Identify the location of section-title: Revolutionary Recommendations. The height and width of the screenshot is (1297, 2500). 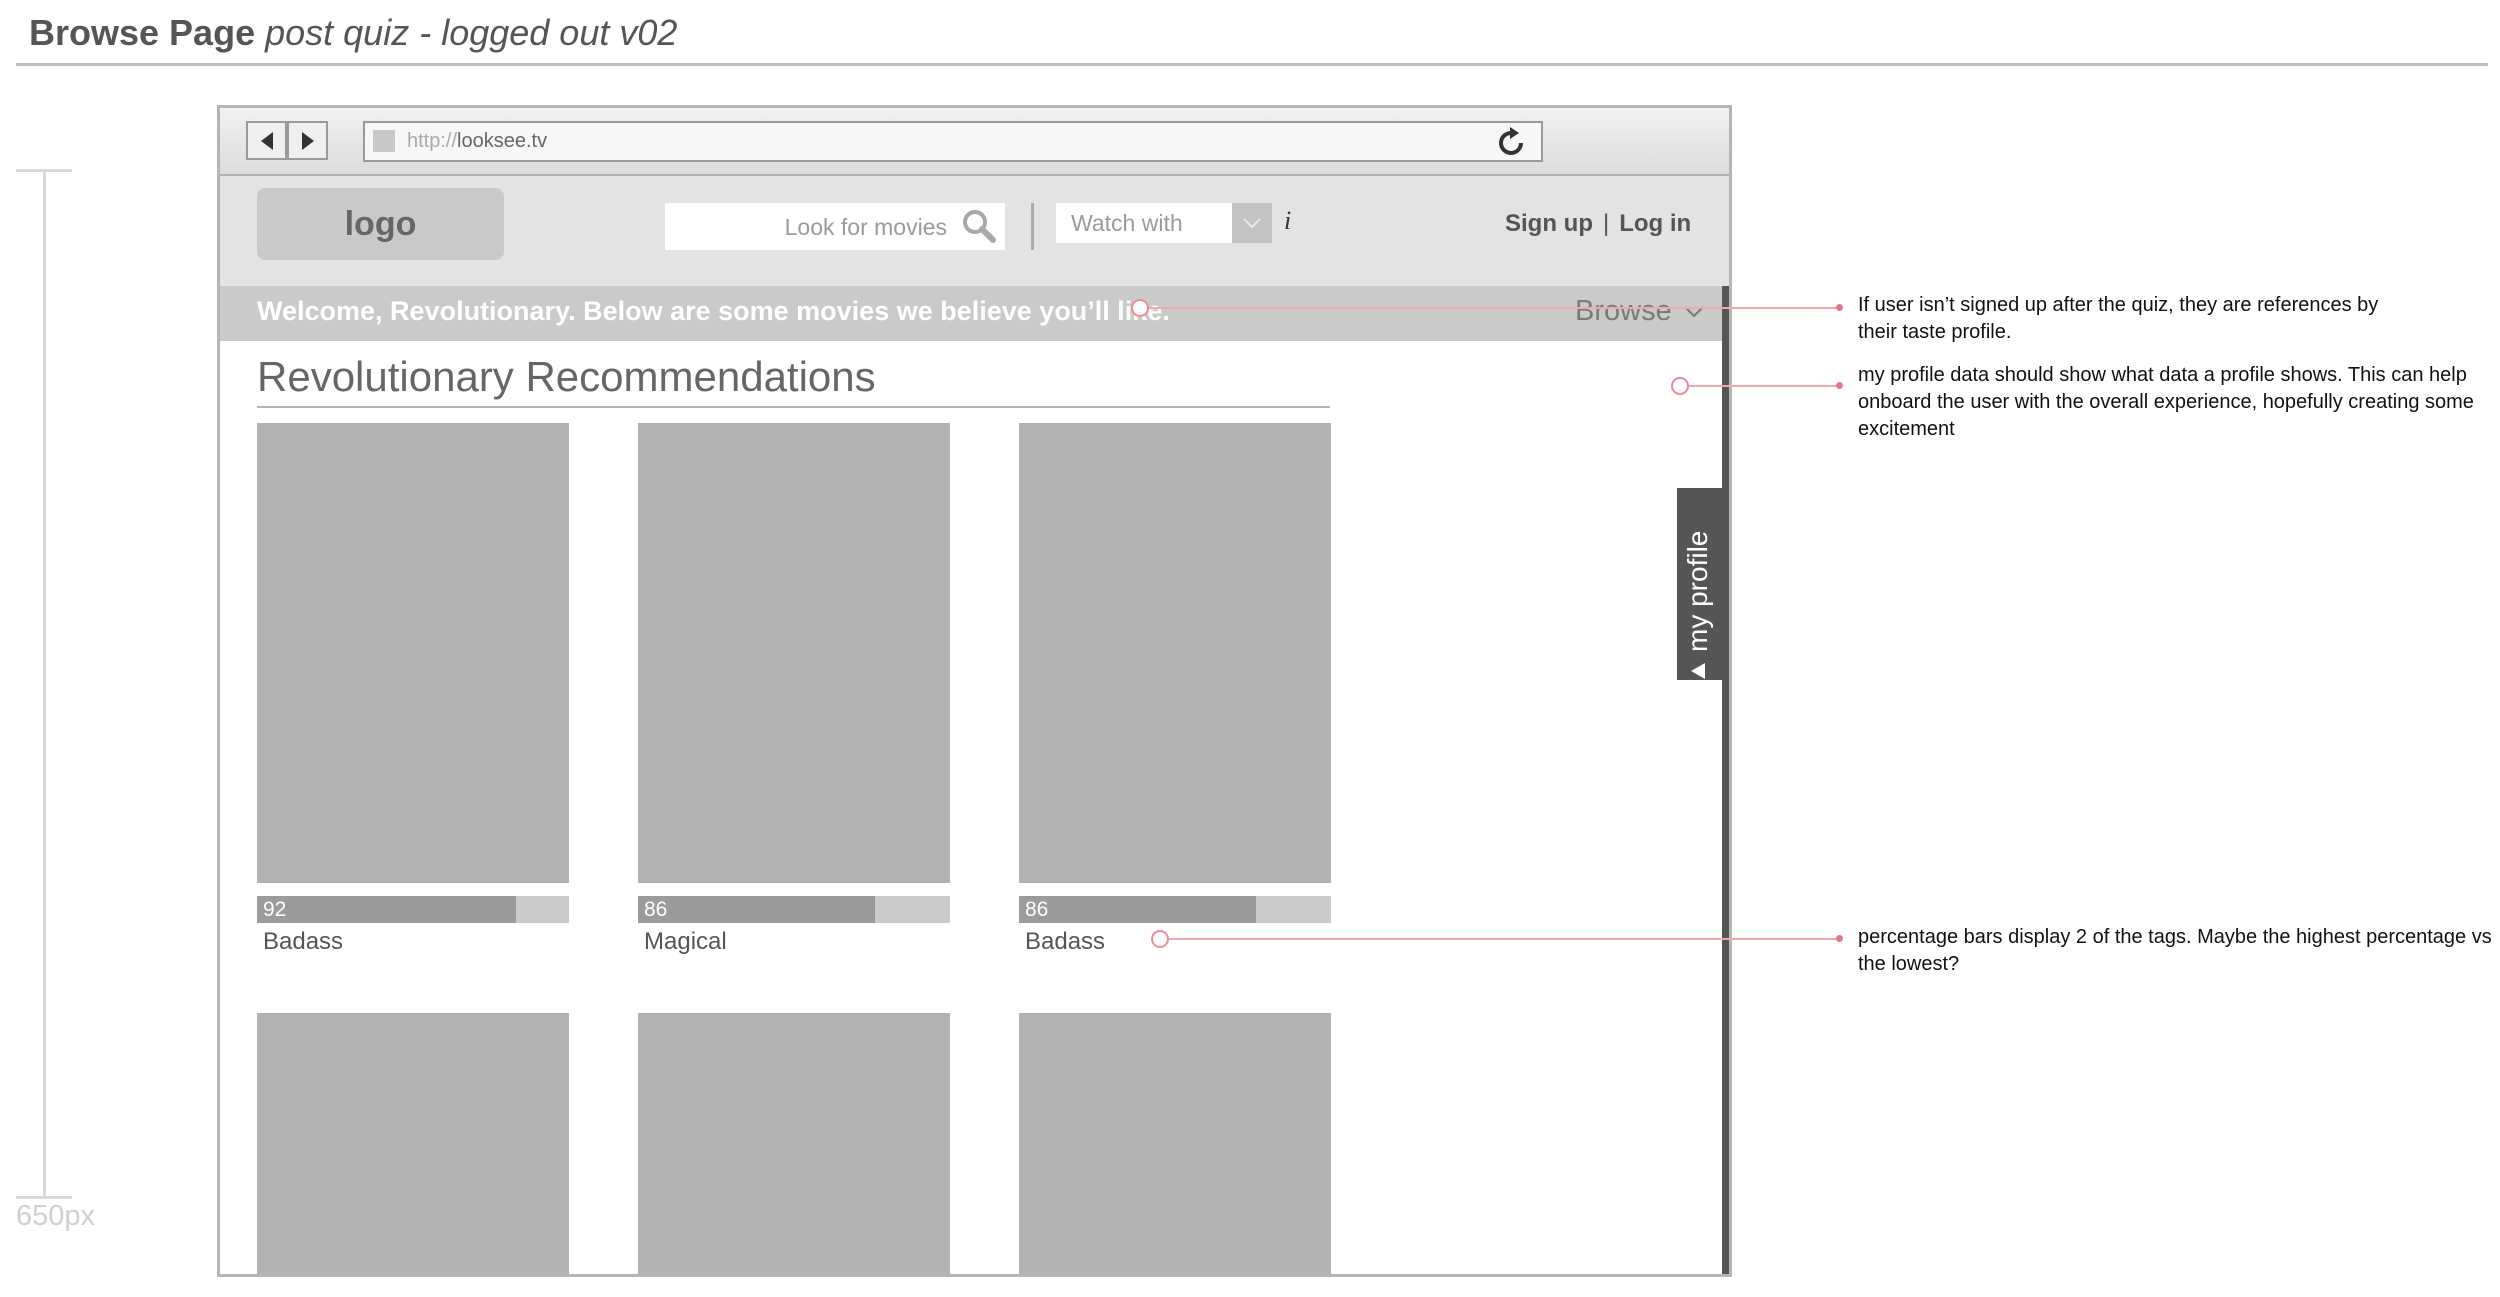
(566, 376).